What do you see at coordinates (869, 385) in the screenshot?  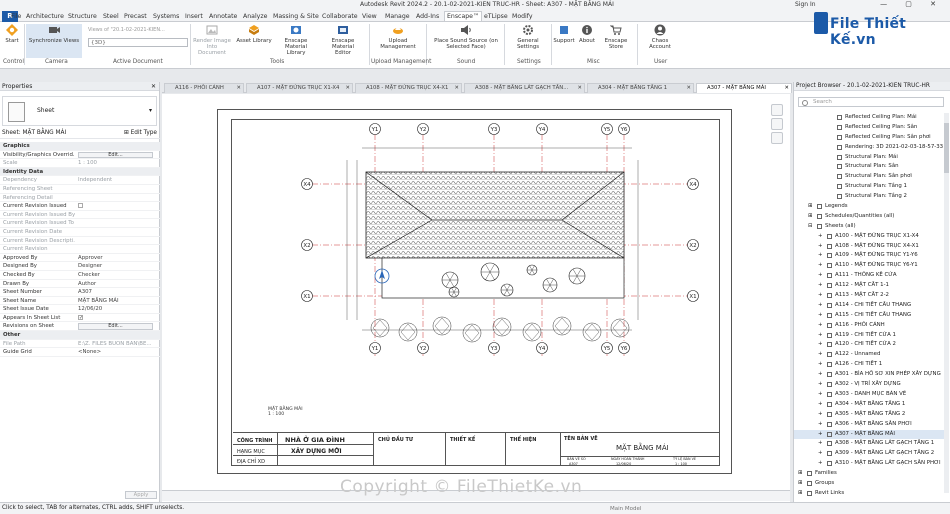 I see `browser-item: + A302 - VỊ TRÍ XÂY DỰNG` at bounding box center [869, 385].